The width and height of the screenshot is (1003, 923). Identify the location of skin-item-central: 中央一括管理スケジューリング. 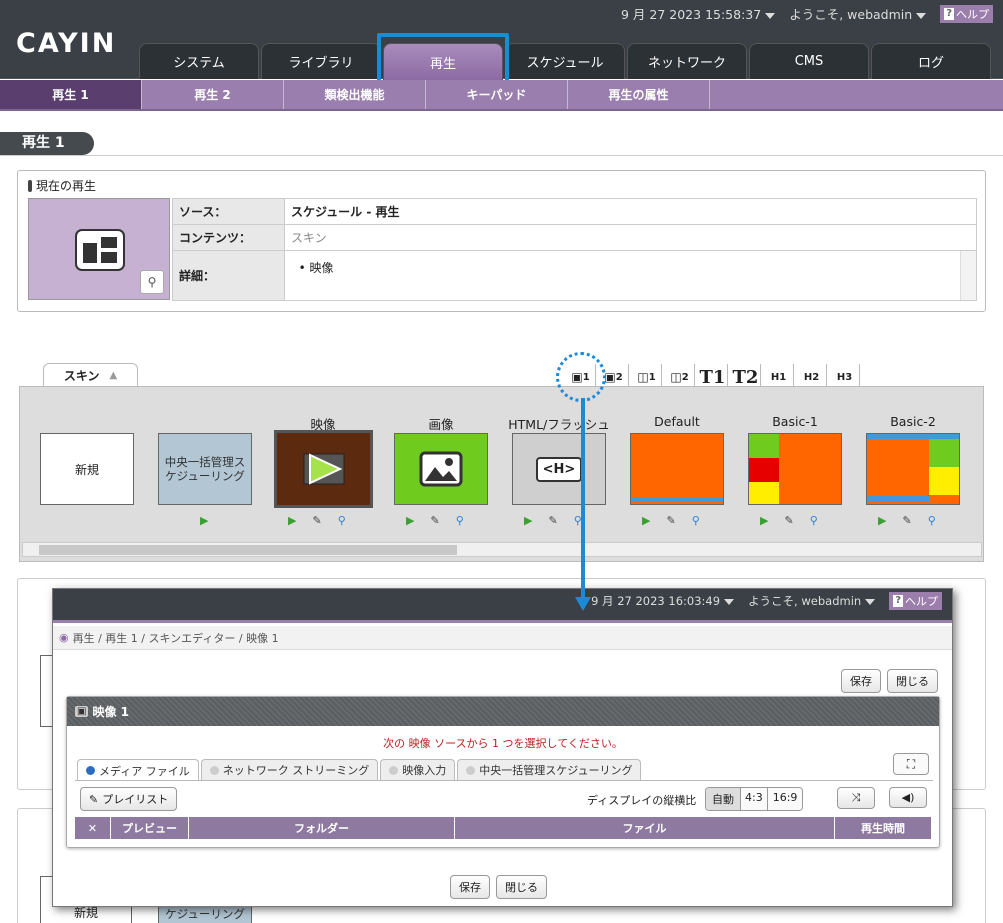
(205, 469).